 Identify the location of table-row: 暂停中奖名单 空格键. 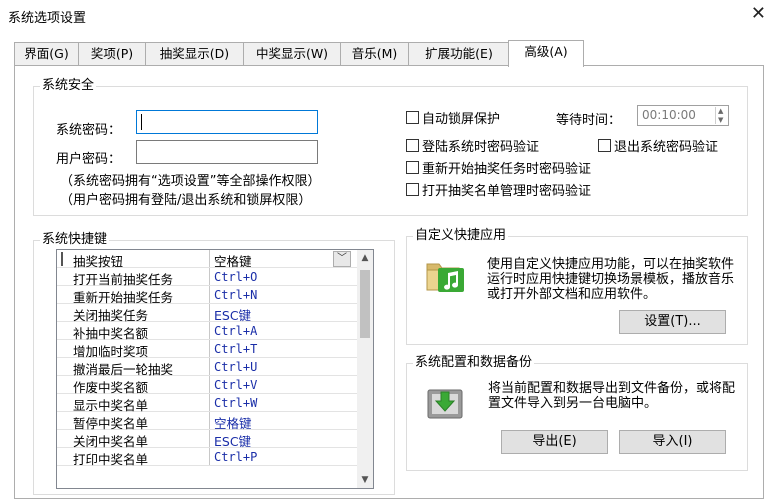
(208, 421).